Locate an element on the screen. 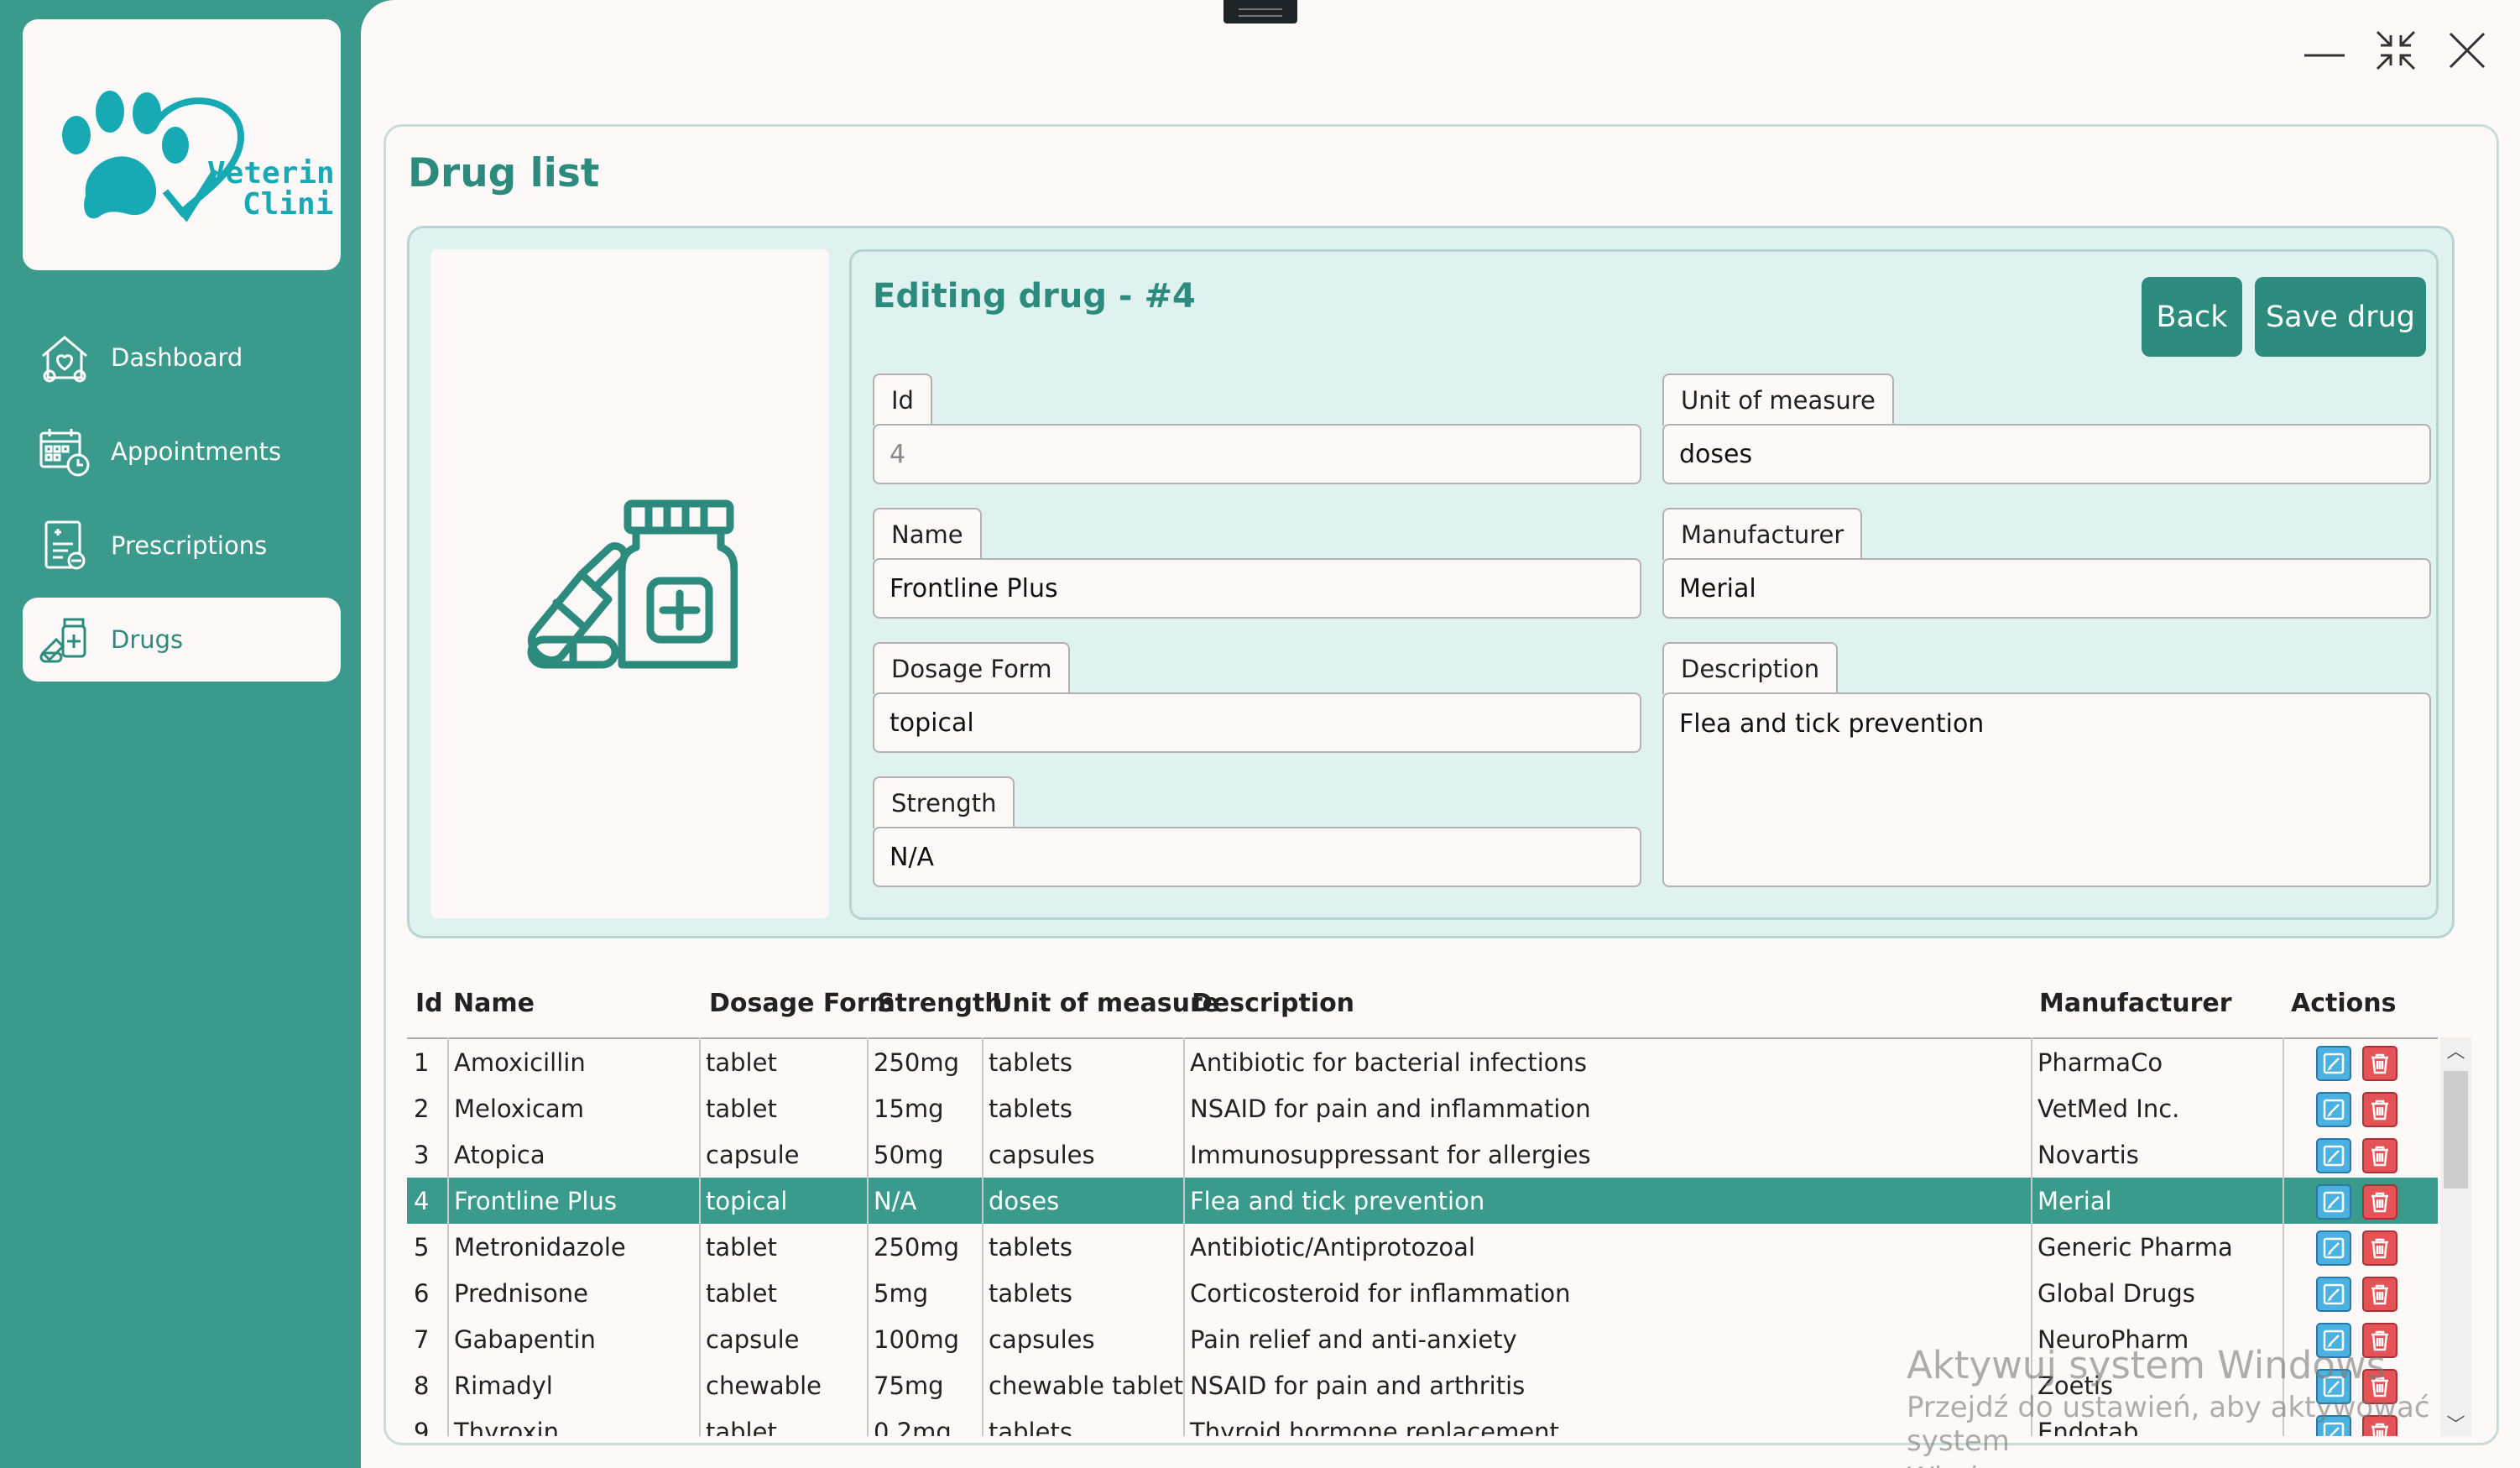 The width and height of the screenshot is (2520, 1468). strength-input: N/A is located at coordinates (1257, 857).